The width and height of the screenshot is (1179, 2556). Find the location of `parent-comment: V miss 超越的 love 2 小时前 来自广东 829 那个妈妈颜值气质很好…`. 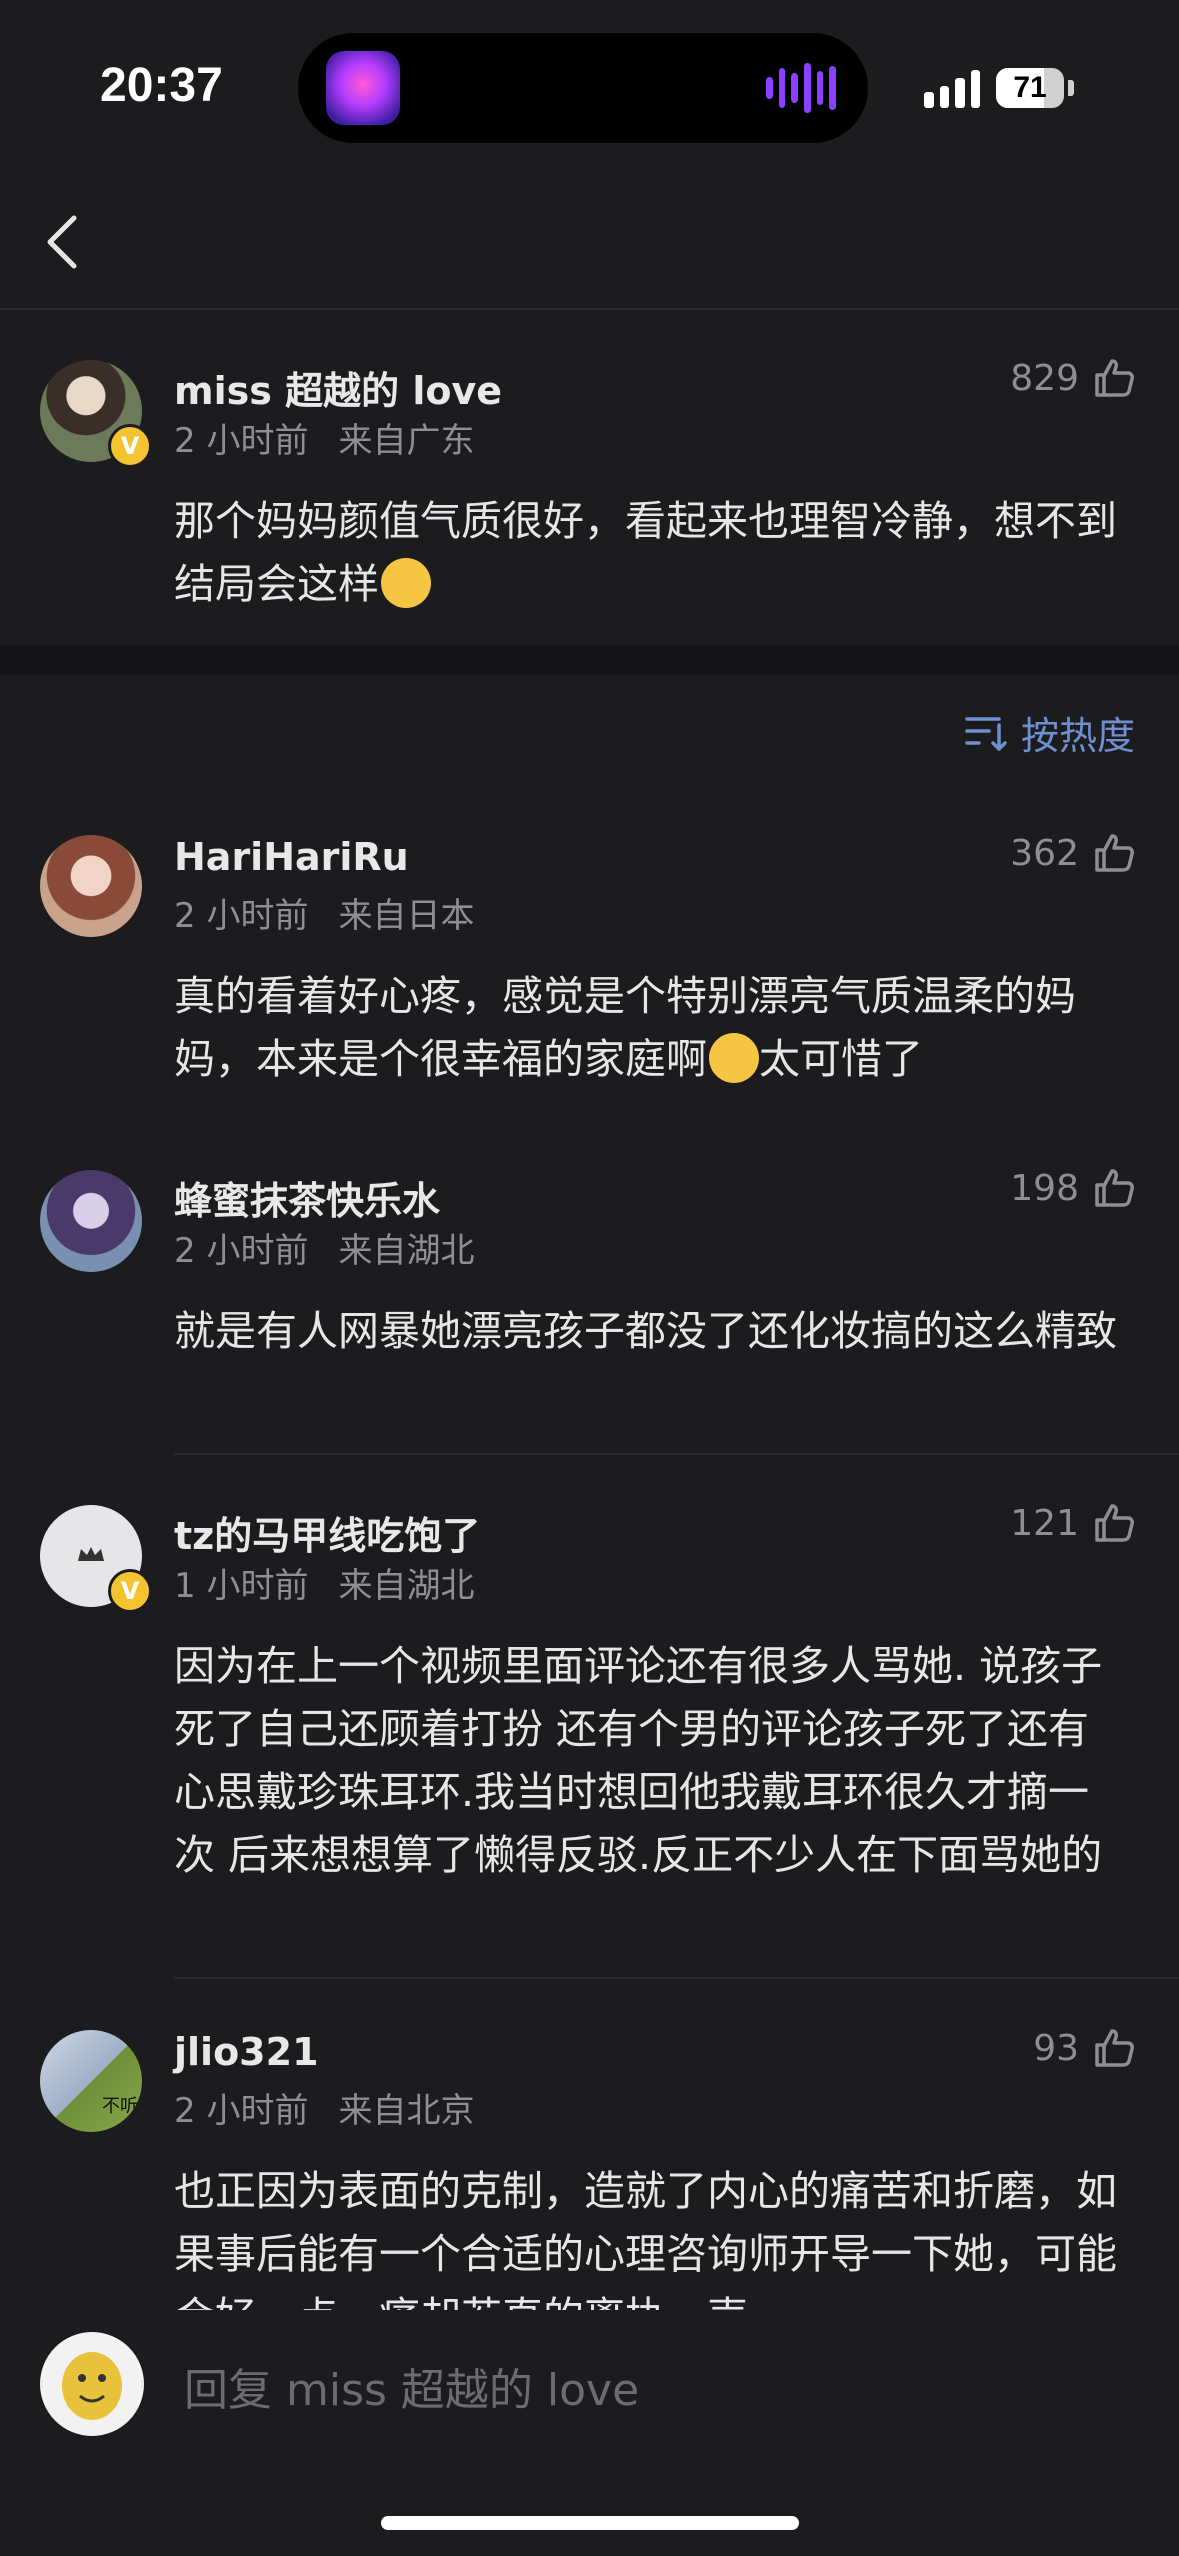

parent-comment: V miss 超越的 love 2 小时前 来自广东 829 那个妈妈颜值气质很好… is located at coordinates (589, 477).